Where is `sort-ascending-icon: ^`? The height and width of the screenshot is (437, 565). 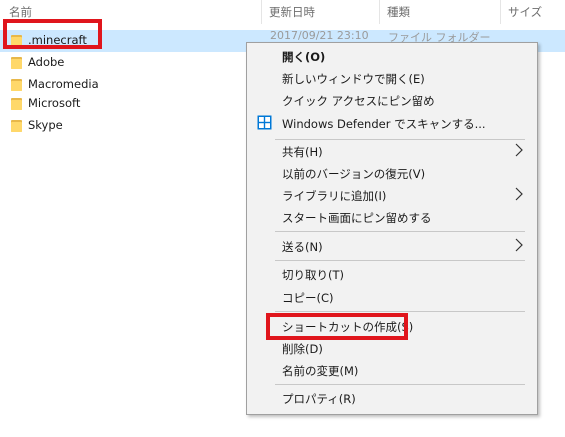
sort-ascending-icon: ^ is located at coordinates (130, 3).